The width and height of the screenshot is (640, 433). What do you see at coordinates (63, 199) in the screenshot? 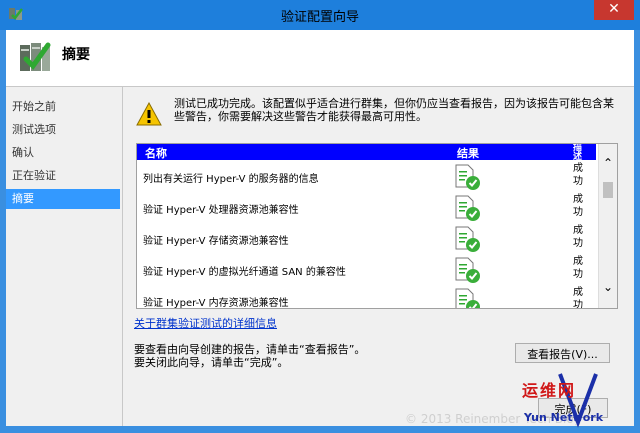
I see `nav-item-summary: 摘要` at bounding box center [63, 199].